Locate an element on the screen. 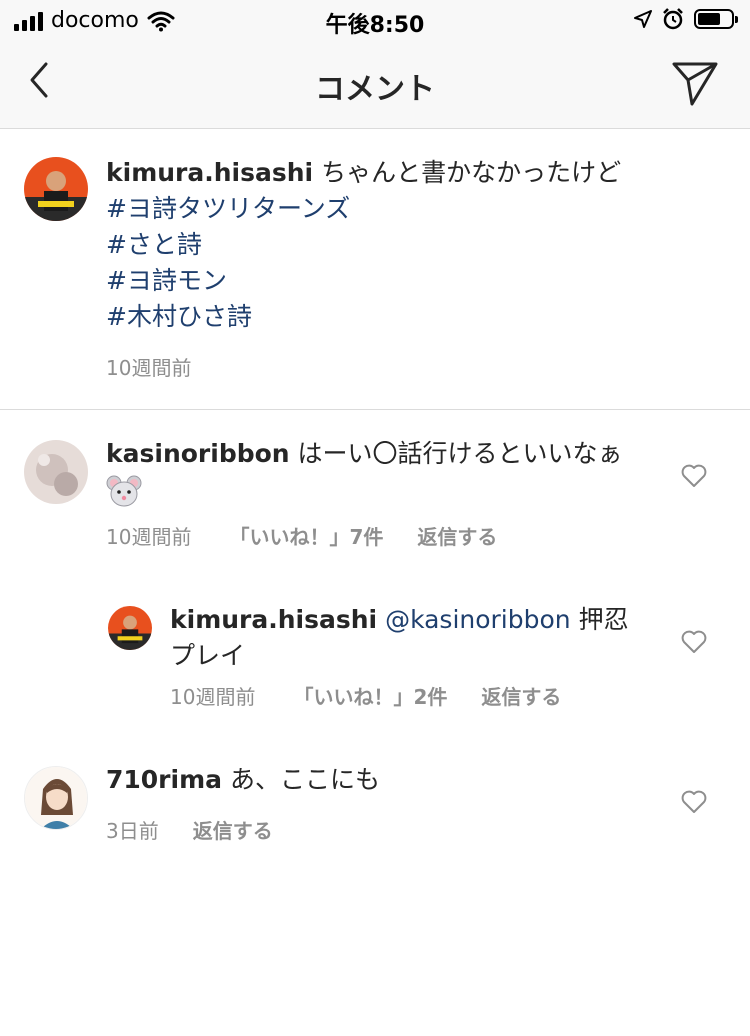 This screenshot has height=1036, width=750. caption-meta: 10週間前 is located at coordinates (148, 366).